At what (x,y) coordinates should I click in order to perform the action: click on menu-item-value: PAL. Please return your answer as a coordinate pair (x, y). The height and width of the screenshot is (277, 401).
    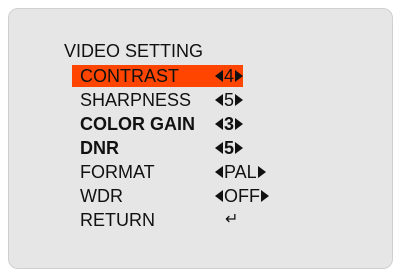
    Looking at the image, I should click on (240, 172).